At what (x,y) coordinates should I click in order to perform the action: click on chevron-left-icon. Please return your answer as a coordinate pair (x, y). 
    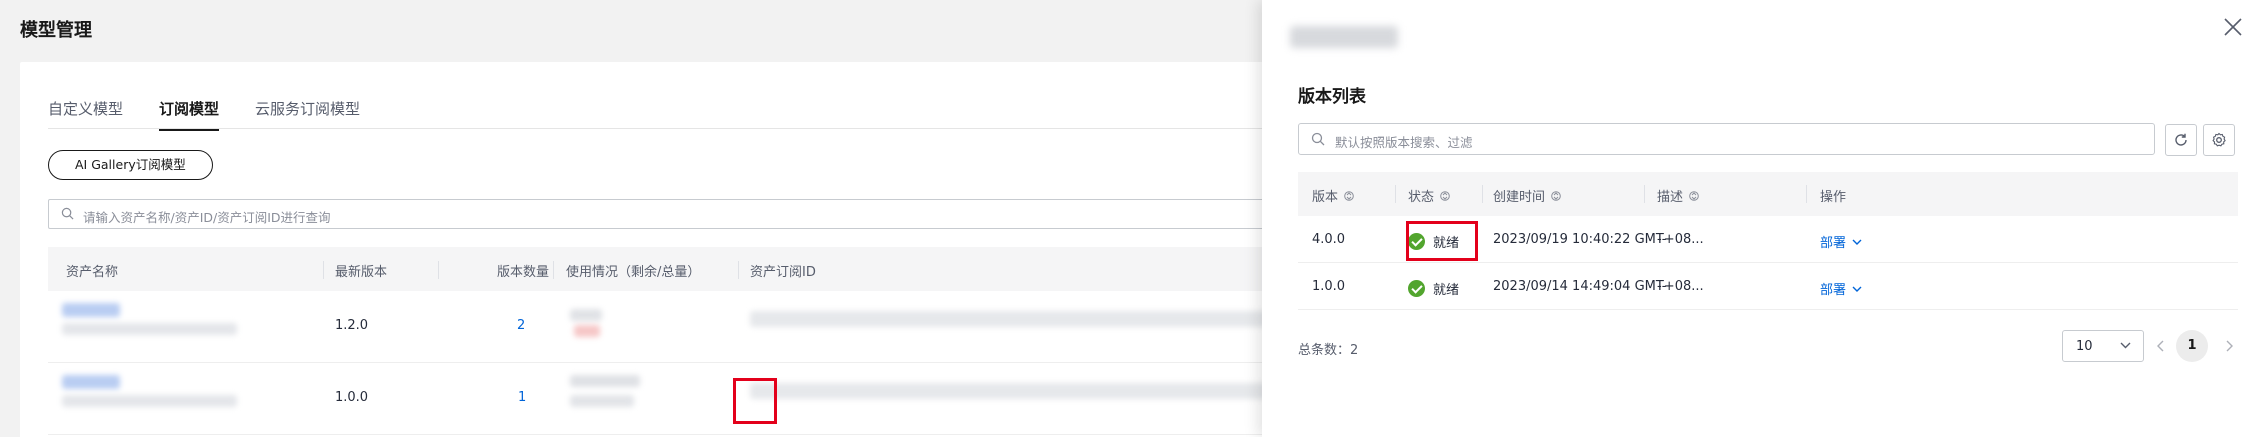
    Looking at the image, I should click on (2161, 346).